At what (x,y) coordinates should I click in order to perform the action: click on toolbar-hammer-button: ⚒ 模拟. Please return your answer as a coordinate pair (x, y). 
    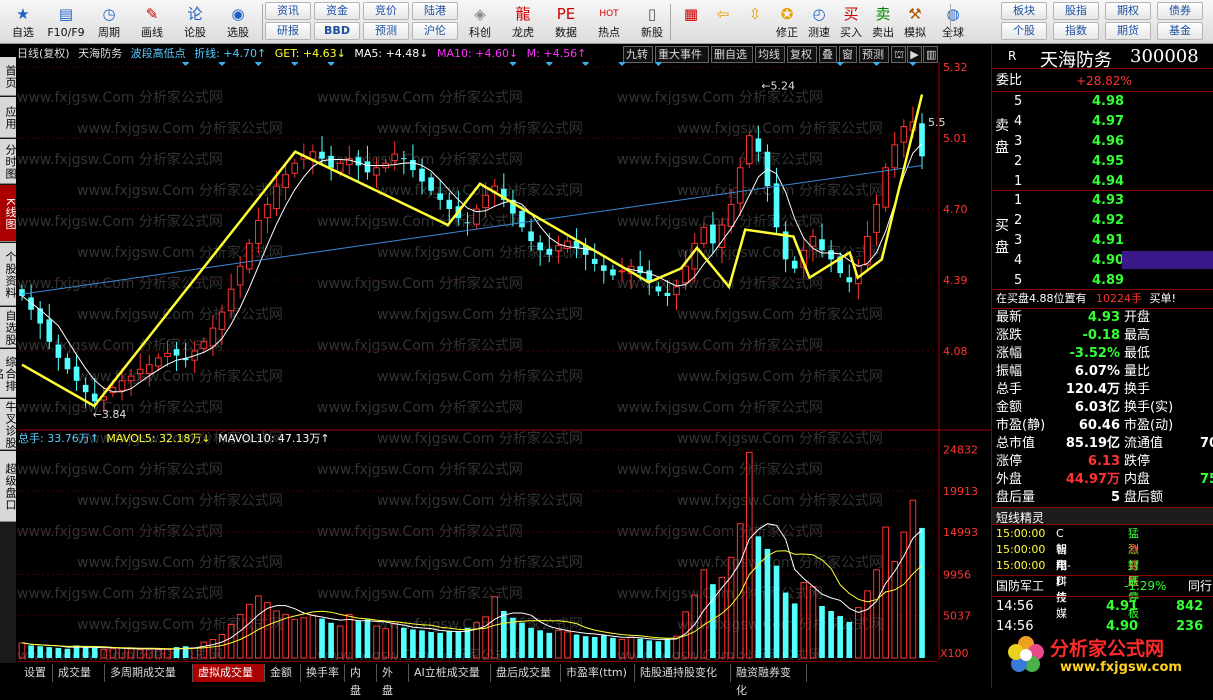
    Looking at the image, I should click on (915, 22).